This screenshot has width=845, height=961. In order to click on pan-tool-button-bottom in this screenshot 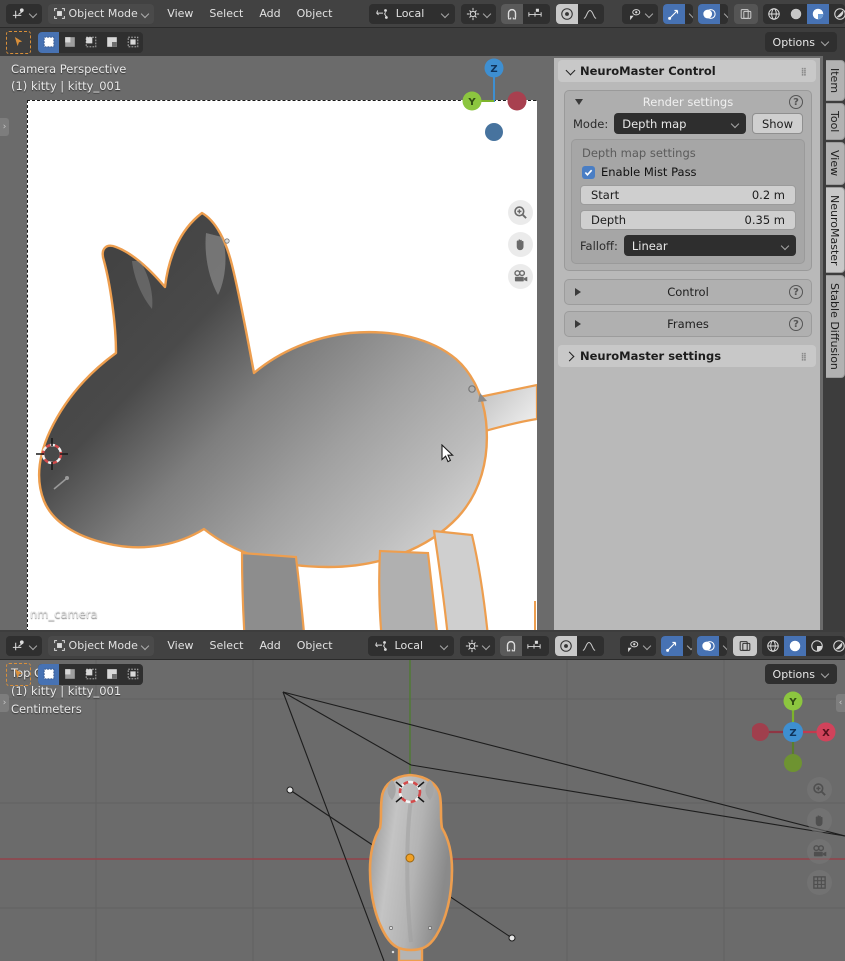, I will do `click(819, 820)`.